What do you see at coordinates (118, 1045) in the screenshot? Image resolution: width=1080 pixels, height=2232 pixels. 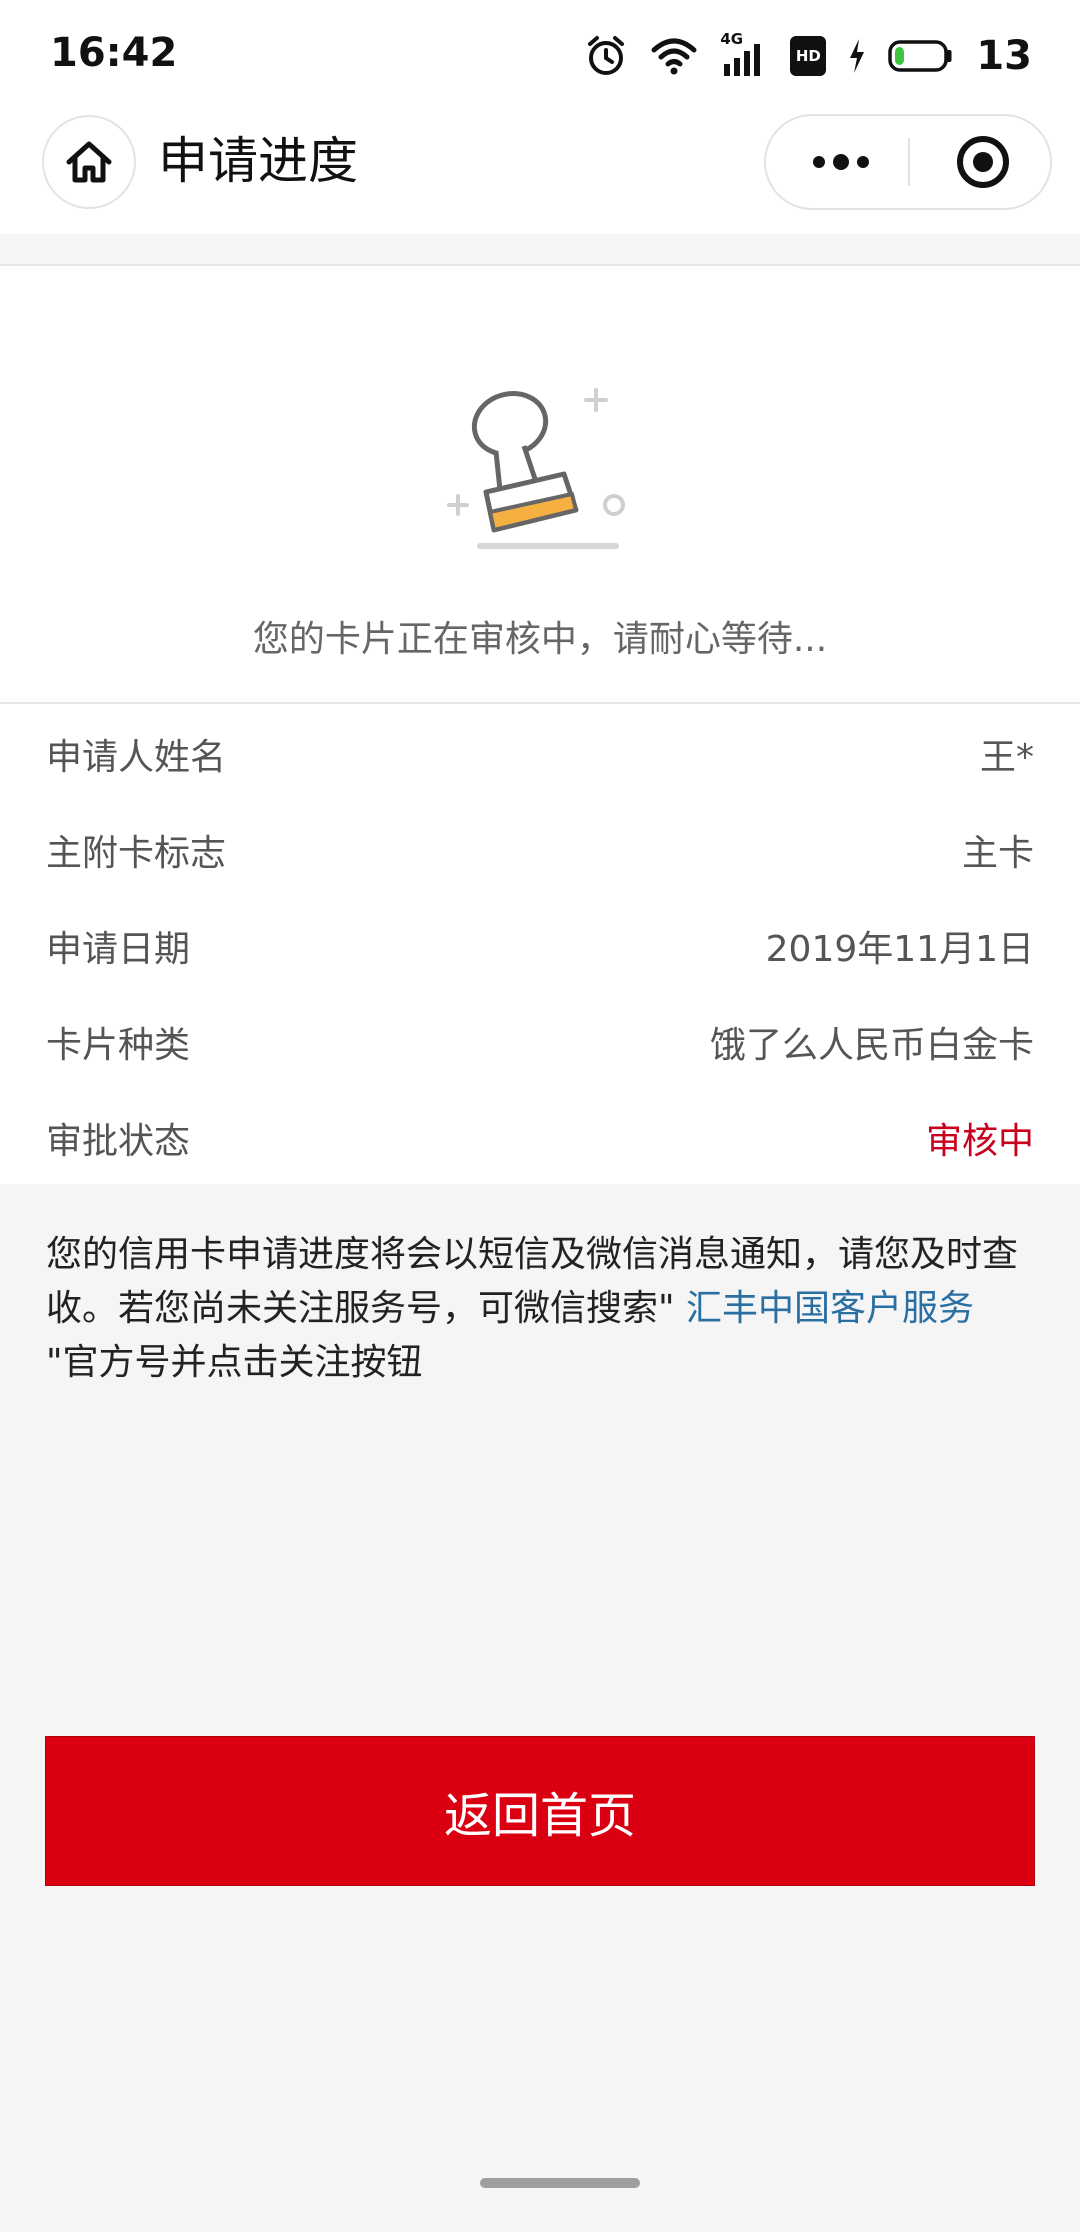 I see `info-label: 卡片种类` at bounding box center [118, 1045].